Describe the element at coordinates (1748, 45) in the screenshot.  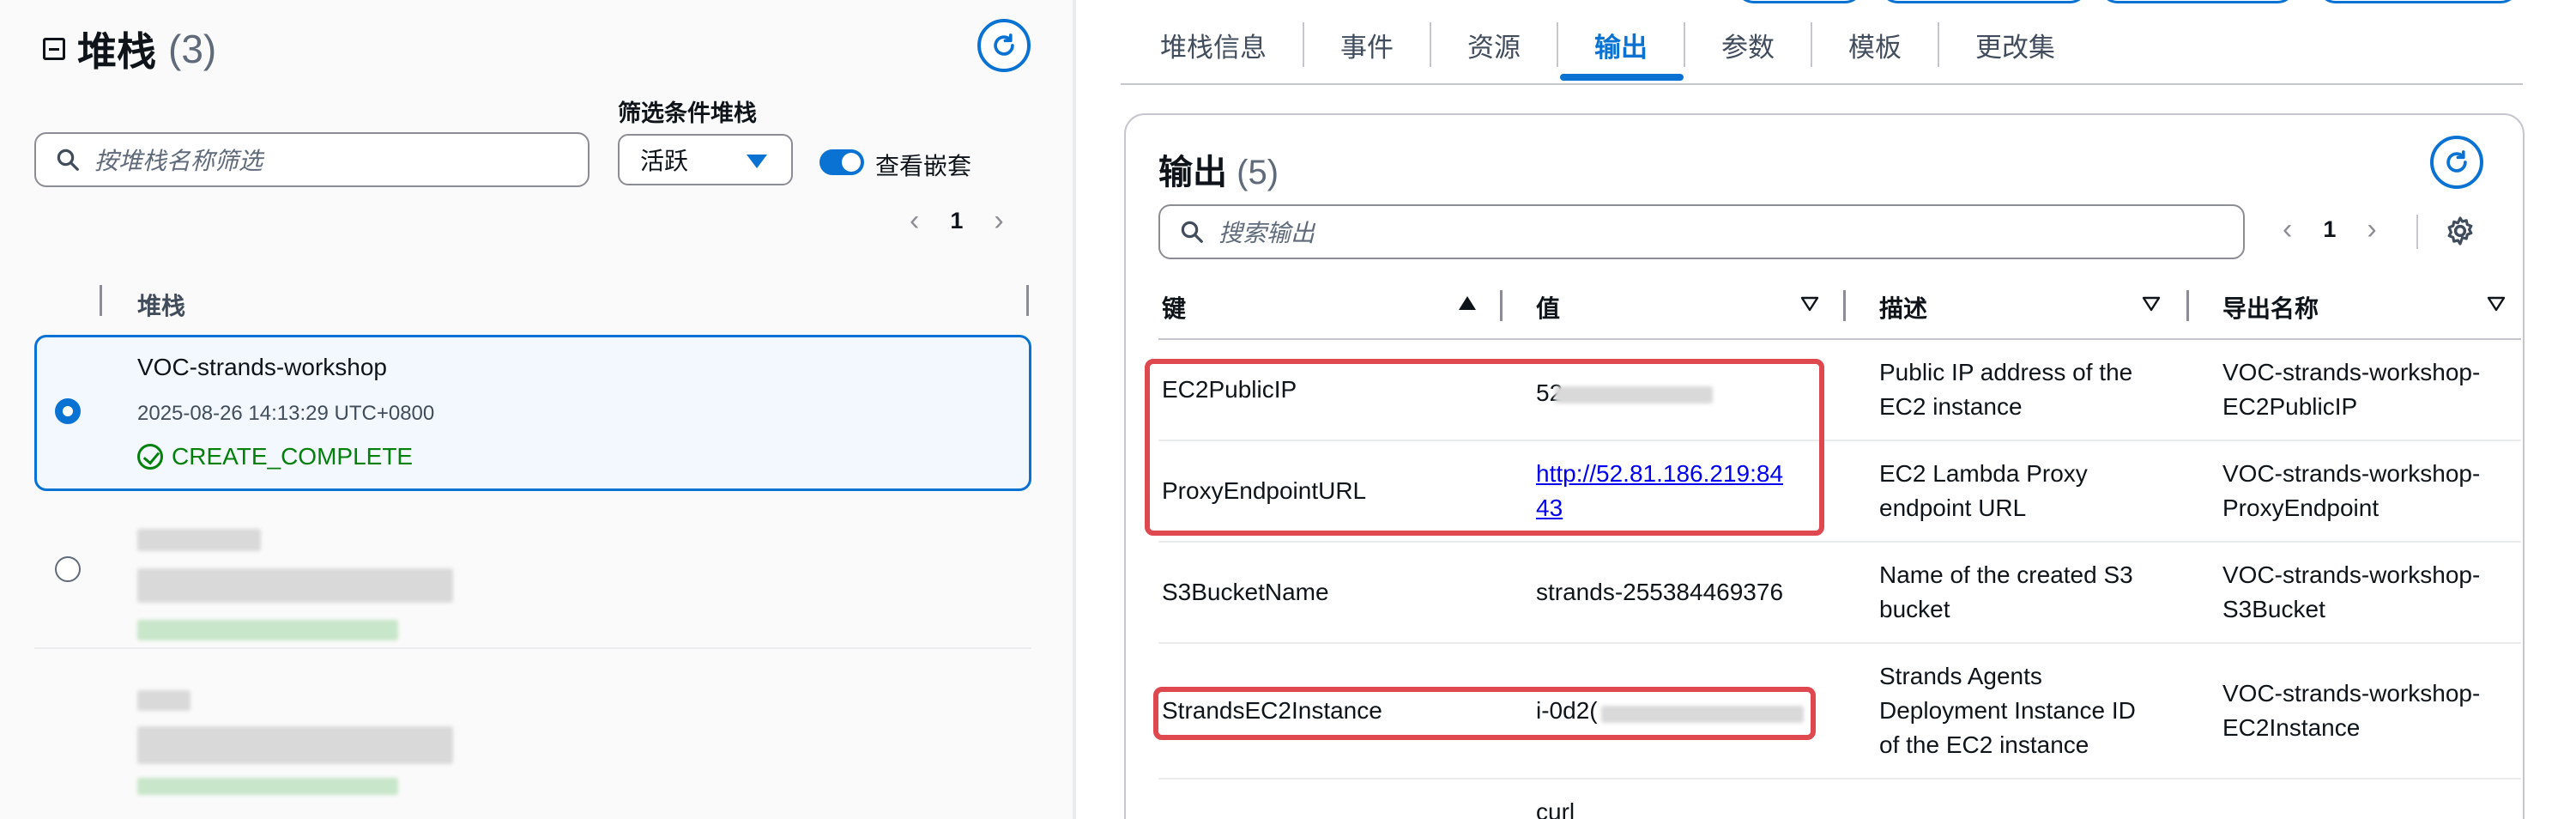
I see `tab-parameters: 参数` at that location.